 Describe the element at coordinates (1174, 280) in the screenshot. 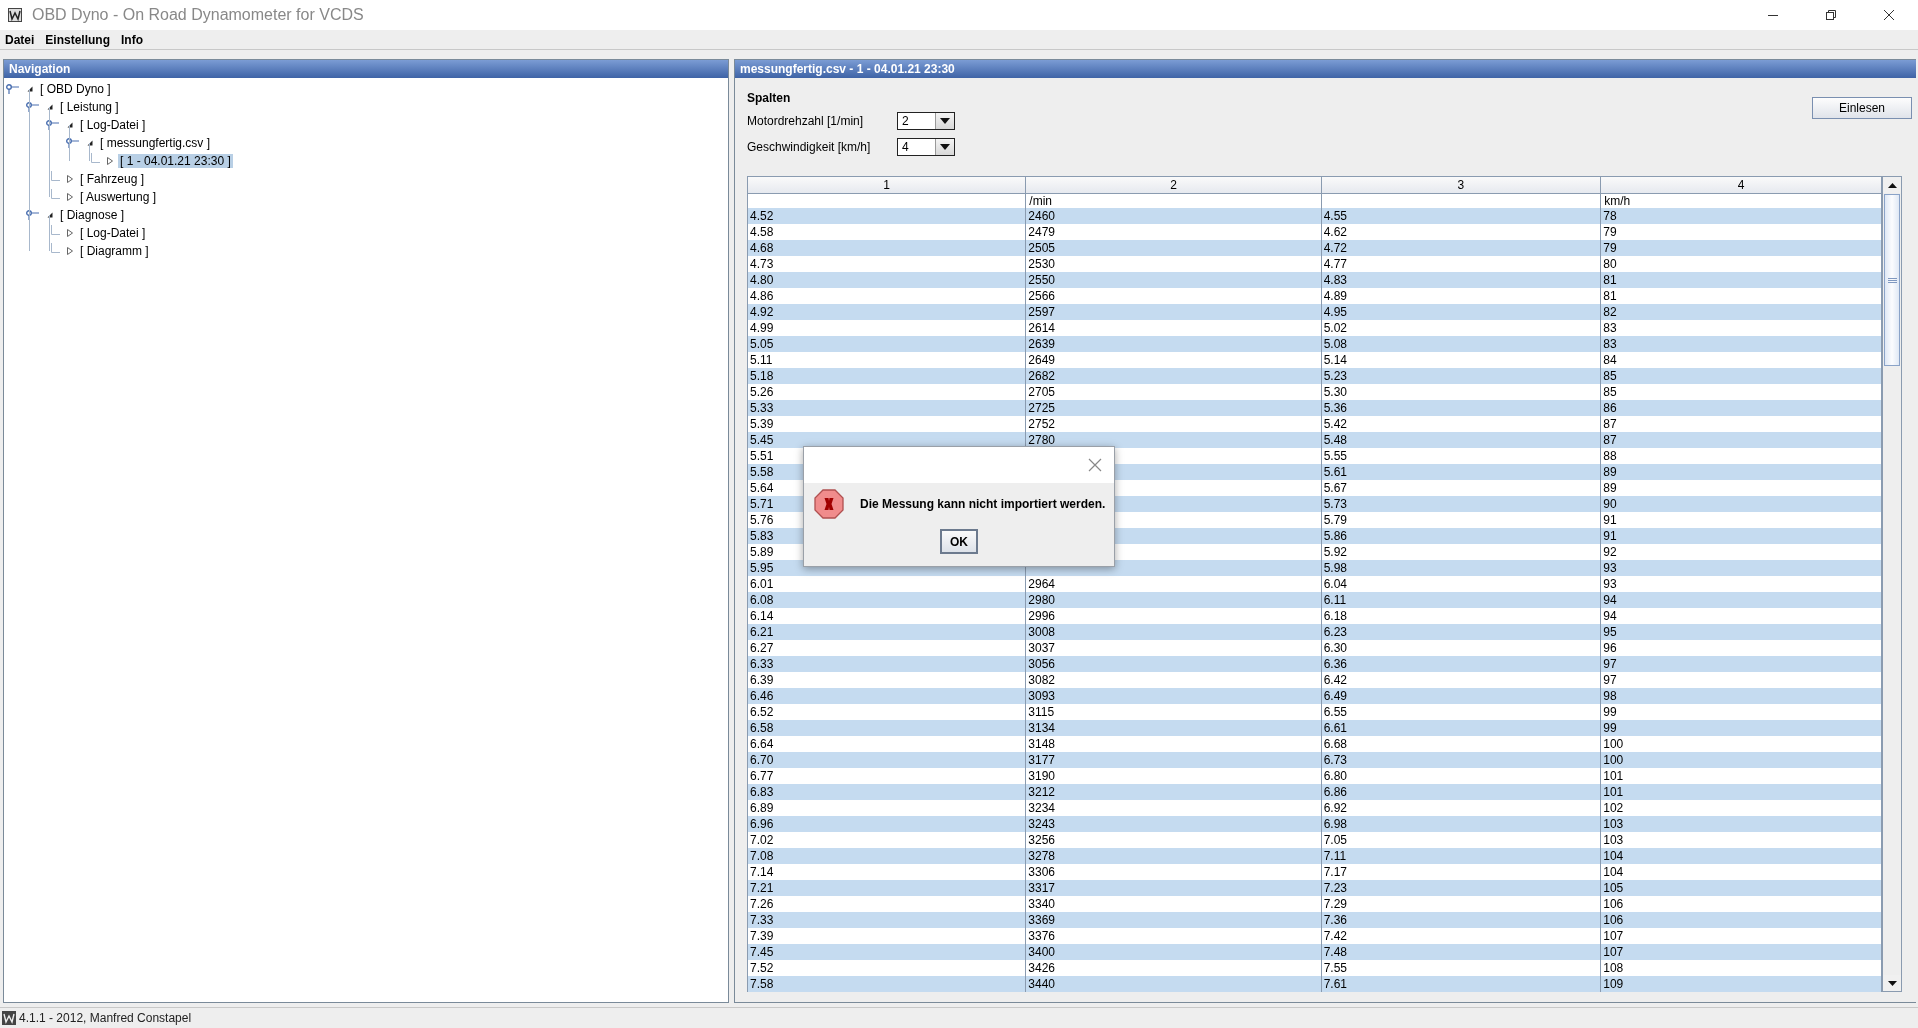

I see `table-cell: 2550` at that location.